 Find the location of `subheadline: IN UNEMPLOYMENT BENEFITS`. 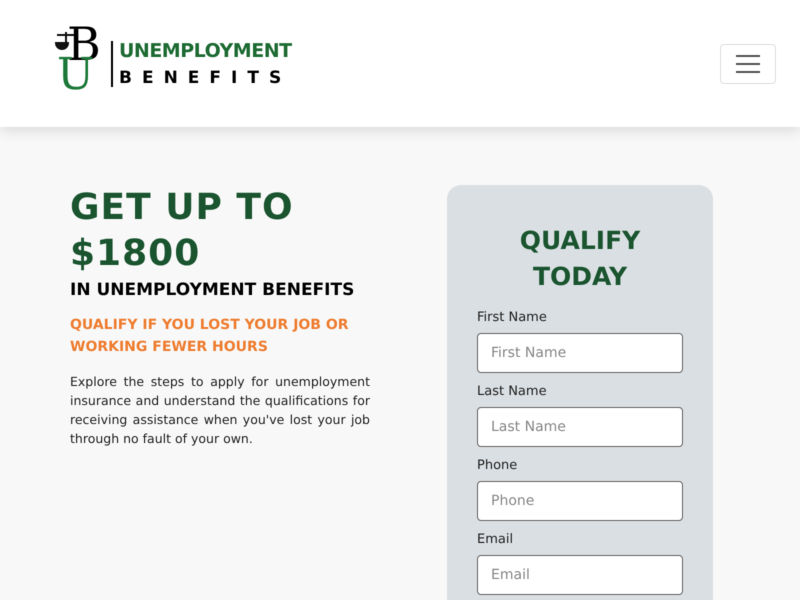

subheadline: IN UNEMPLOYMENT BENEFITS is located at coordinates (213, 290).